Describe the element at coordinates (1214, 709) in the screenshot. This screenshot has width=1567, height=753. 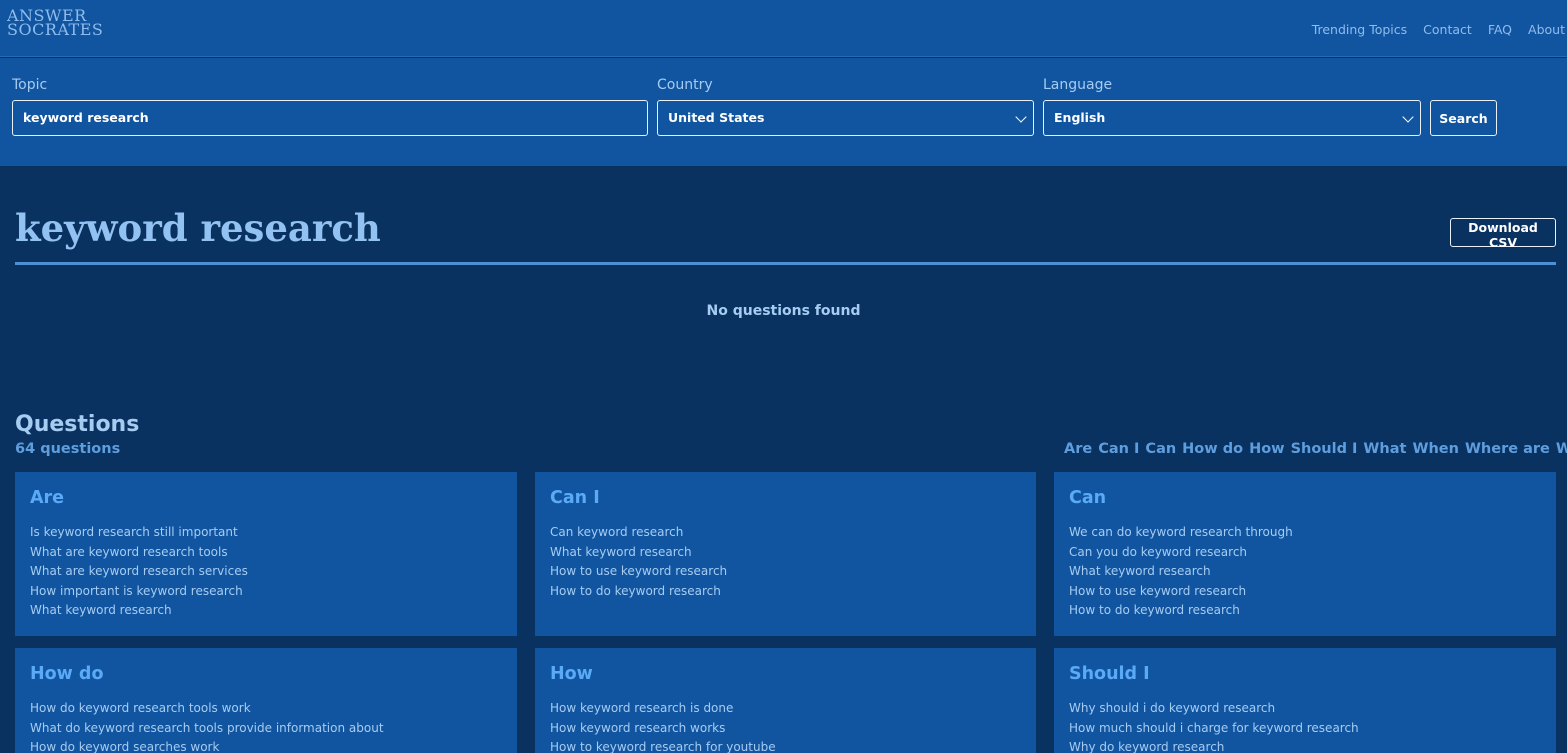
I see `question-item: Why should i do keyword research` at that location.